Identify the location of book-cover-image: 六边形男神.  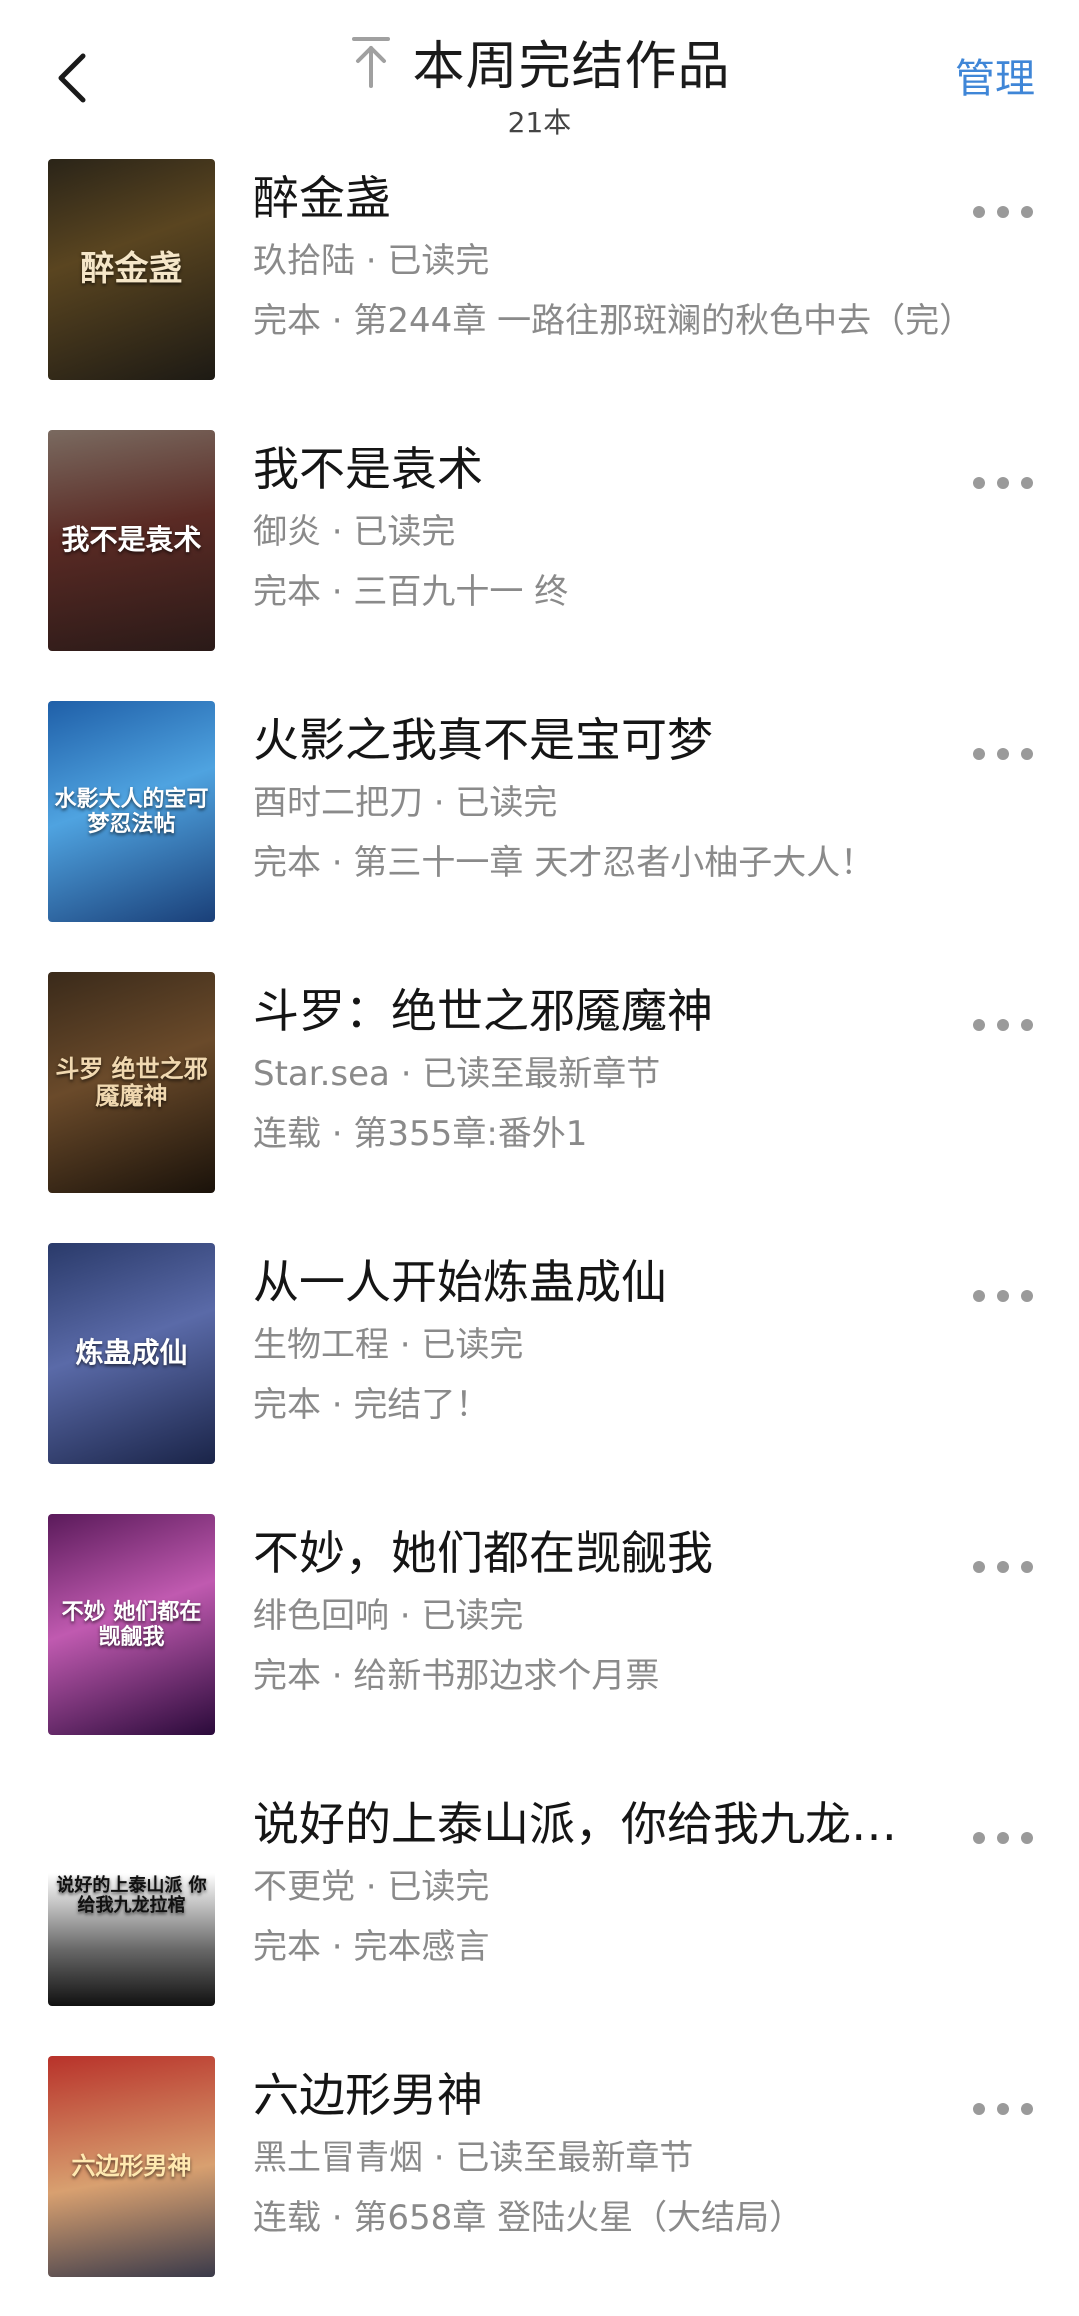
(131, 2166).